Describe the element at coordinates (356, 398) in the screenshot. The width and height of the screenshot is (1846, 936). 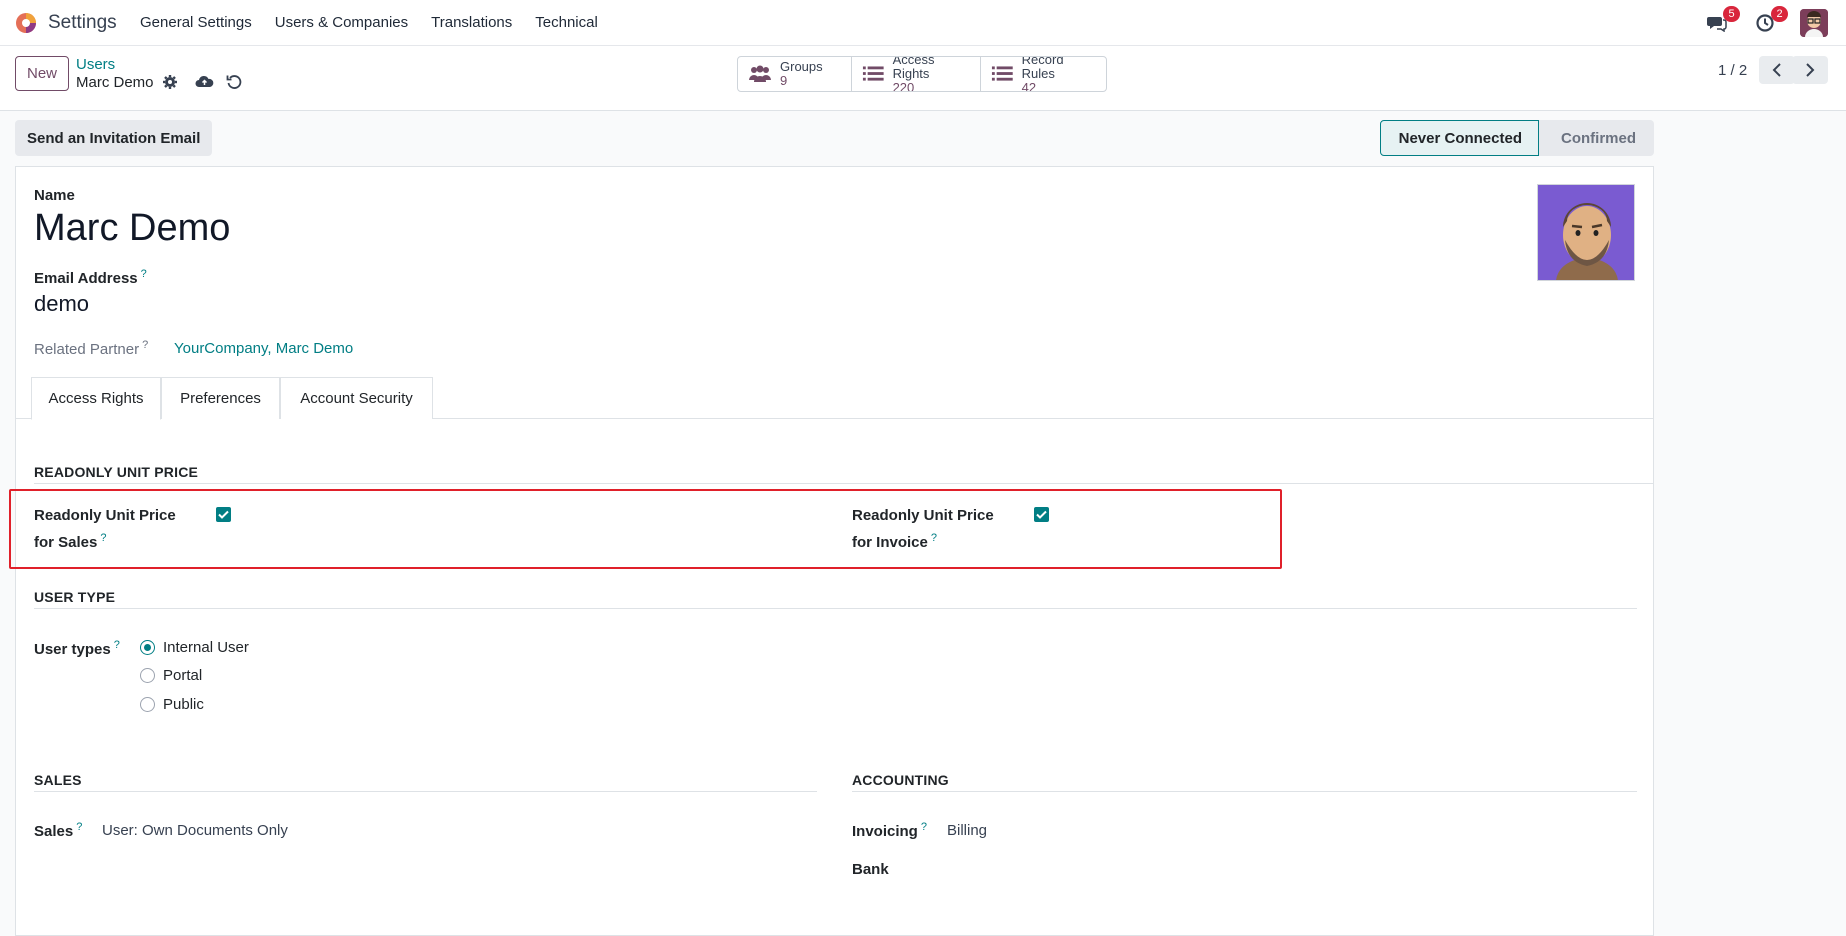
I see `tab-account-security: Account Security` at that location.